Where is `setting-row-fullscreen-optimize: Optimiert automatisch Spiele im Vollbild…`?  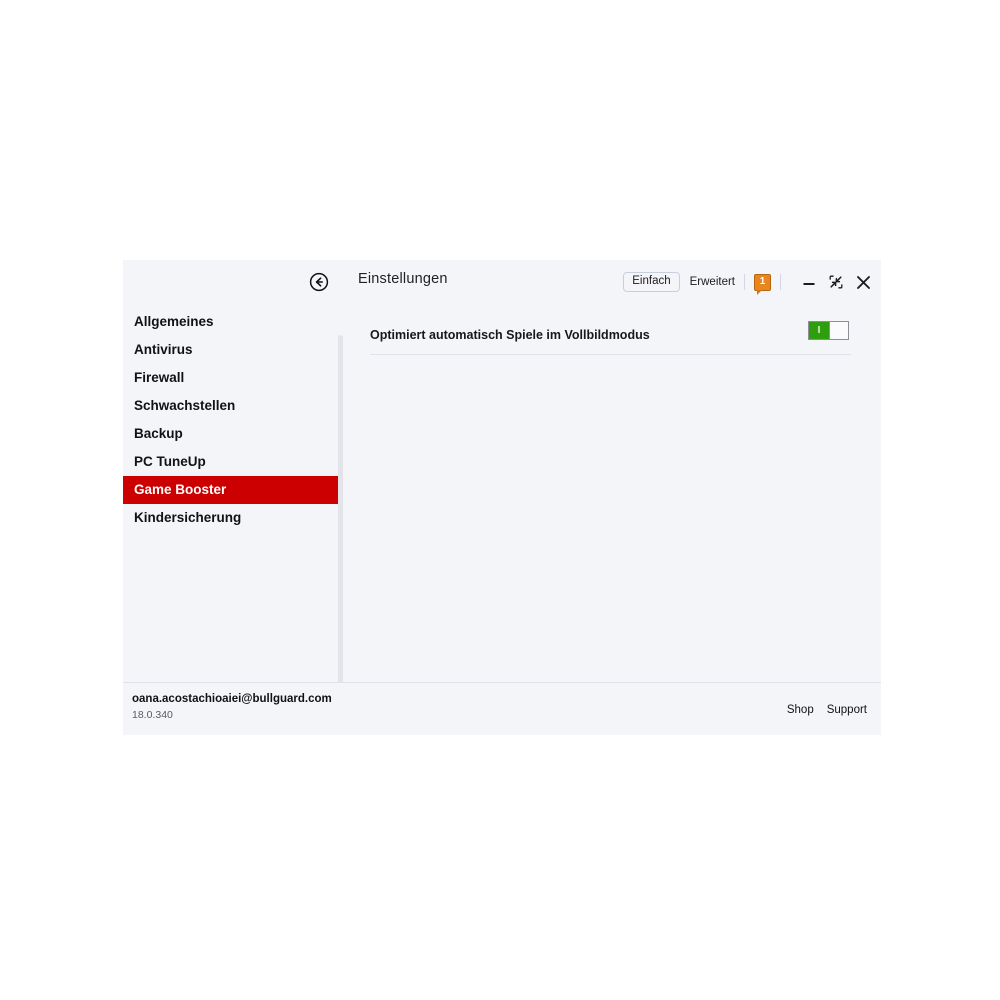 setting-row-fullscreen-optimize: Optimiert automatisch Spiele im Vollbild… is located at coordinates (610, 335).